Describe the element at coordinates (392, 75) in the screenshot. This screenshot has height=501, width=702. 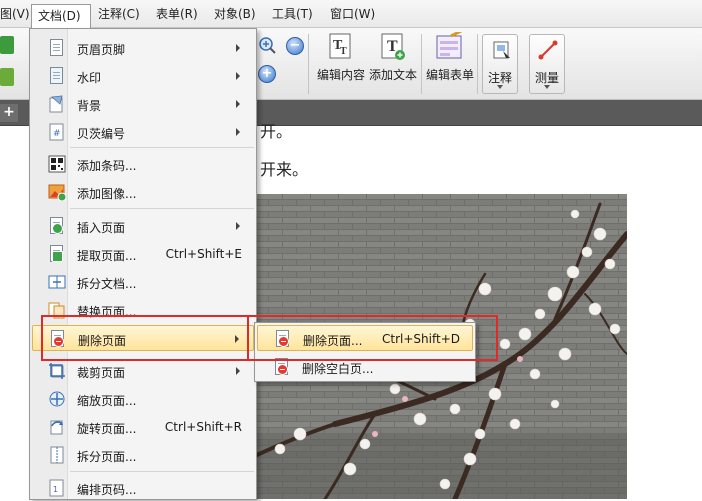
I see `add-text-label: 添加文本` at that location.